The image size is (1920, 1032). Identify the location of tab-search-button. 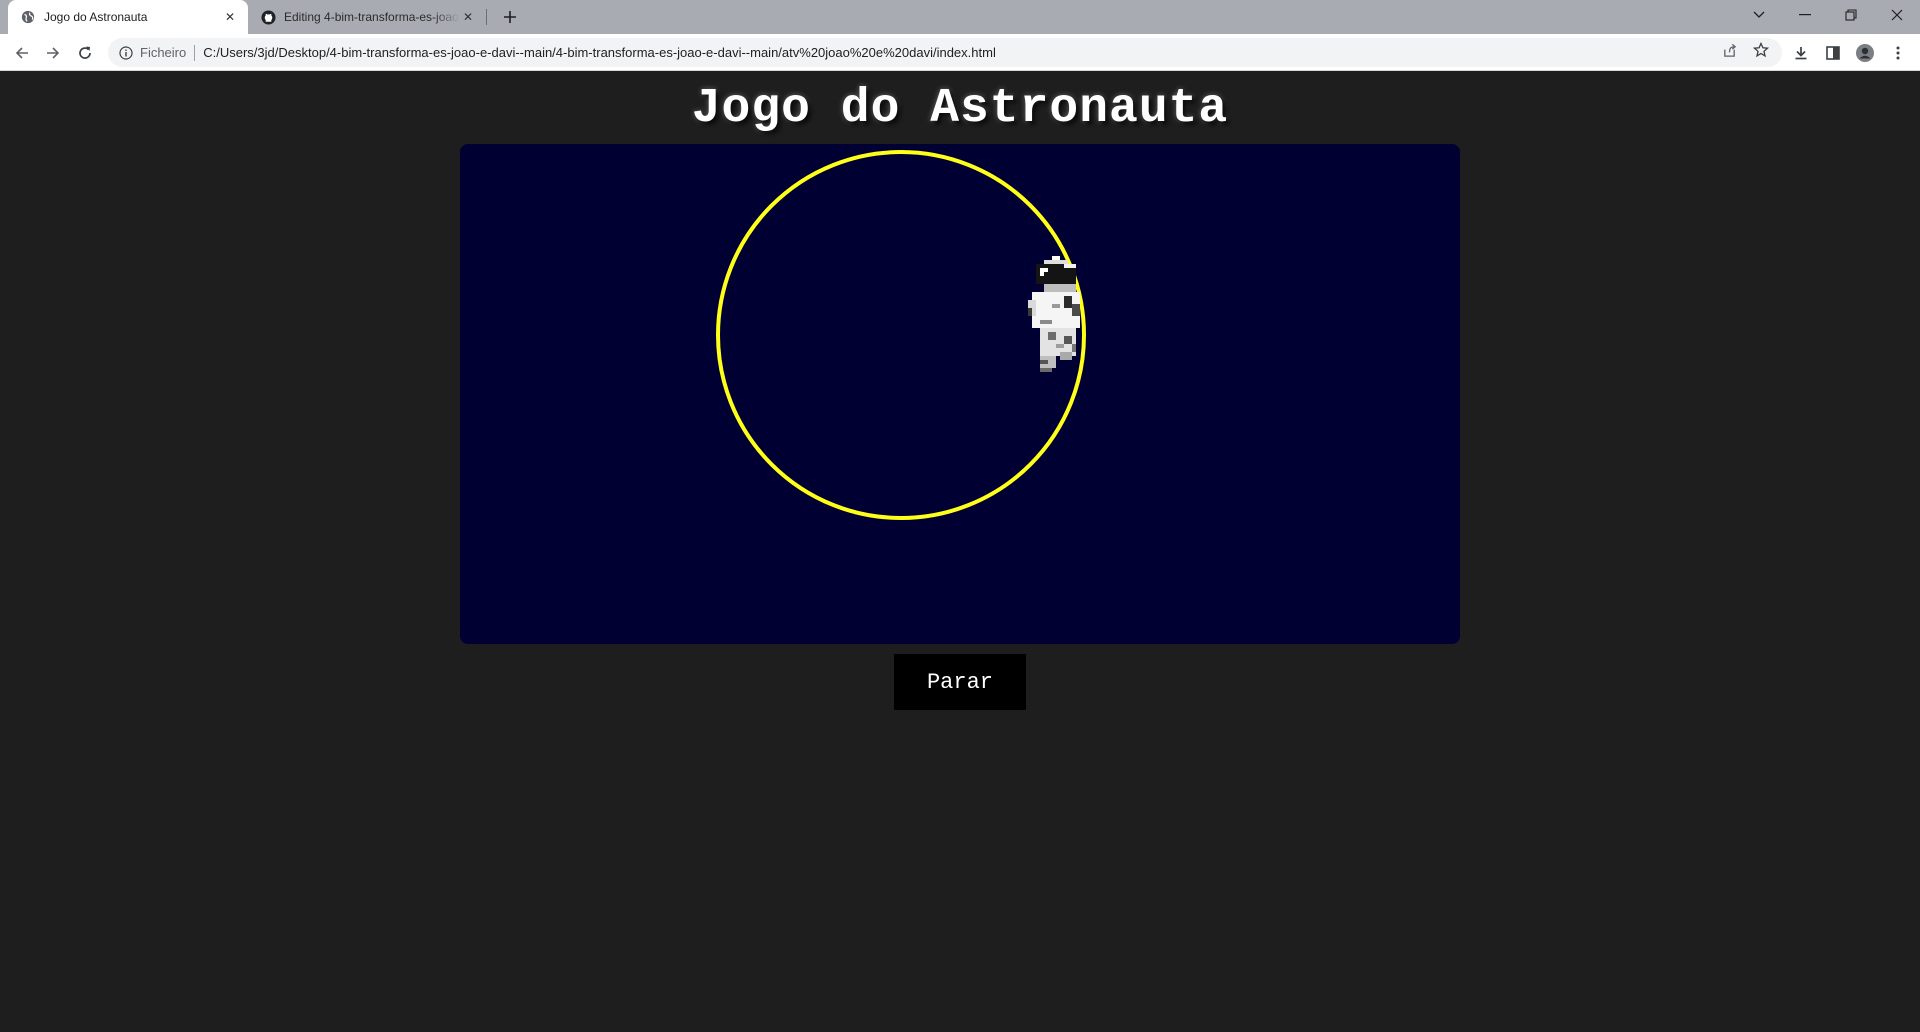
(1759, 15).